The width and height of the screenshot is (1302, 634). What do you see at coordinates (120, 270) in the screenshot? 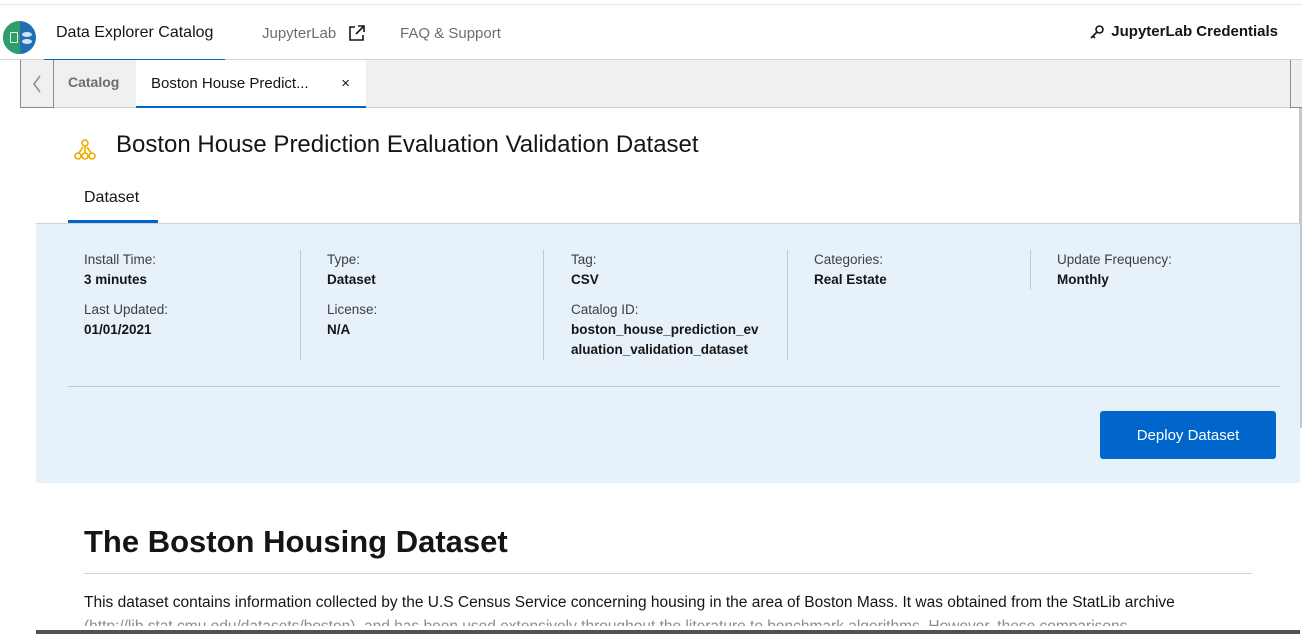
I see `field-install-time: Install Time: 3 minutes` at bounding box center [120, 270].